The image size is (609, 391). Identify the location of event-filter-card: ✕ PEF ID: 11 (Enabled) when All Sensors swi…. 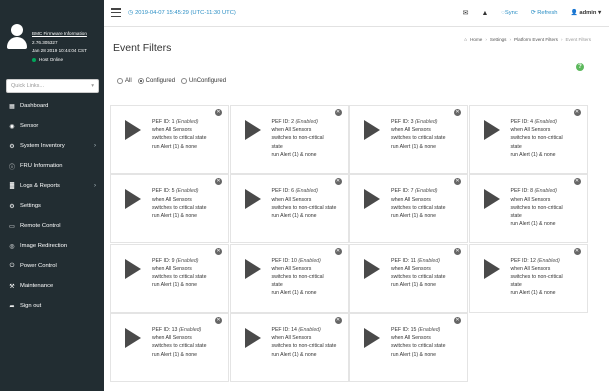
(408, 278).